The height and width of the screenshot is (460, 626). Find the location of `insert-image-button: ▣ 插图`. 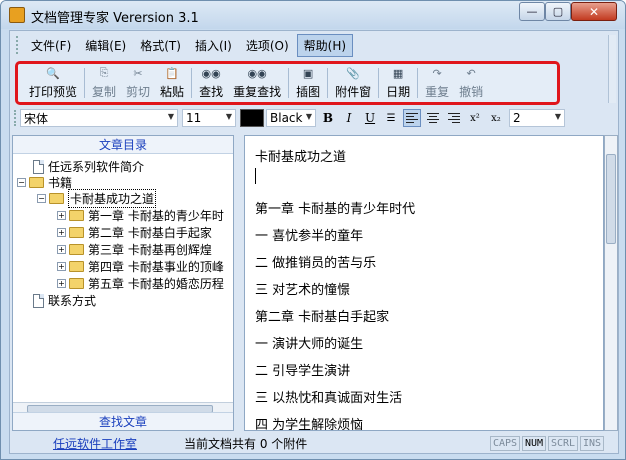

insert-image-button: ▣ 插图 is located at coordinates (308, 83).